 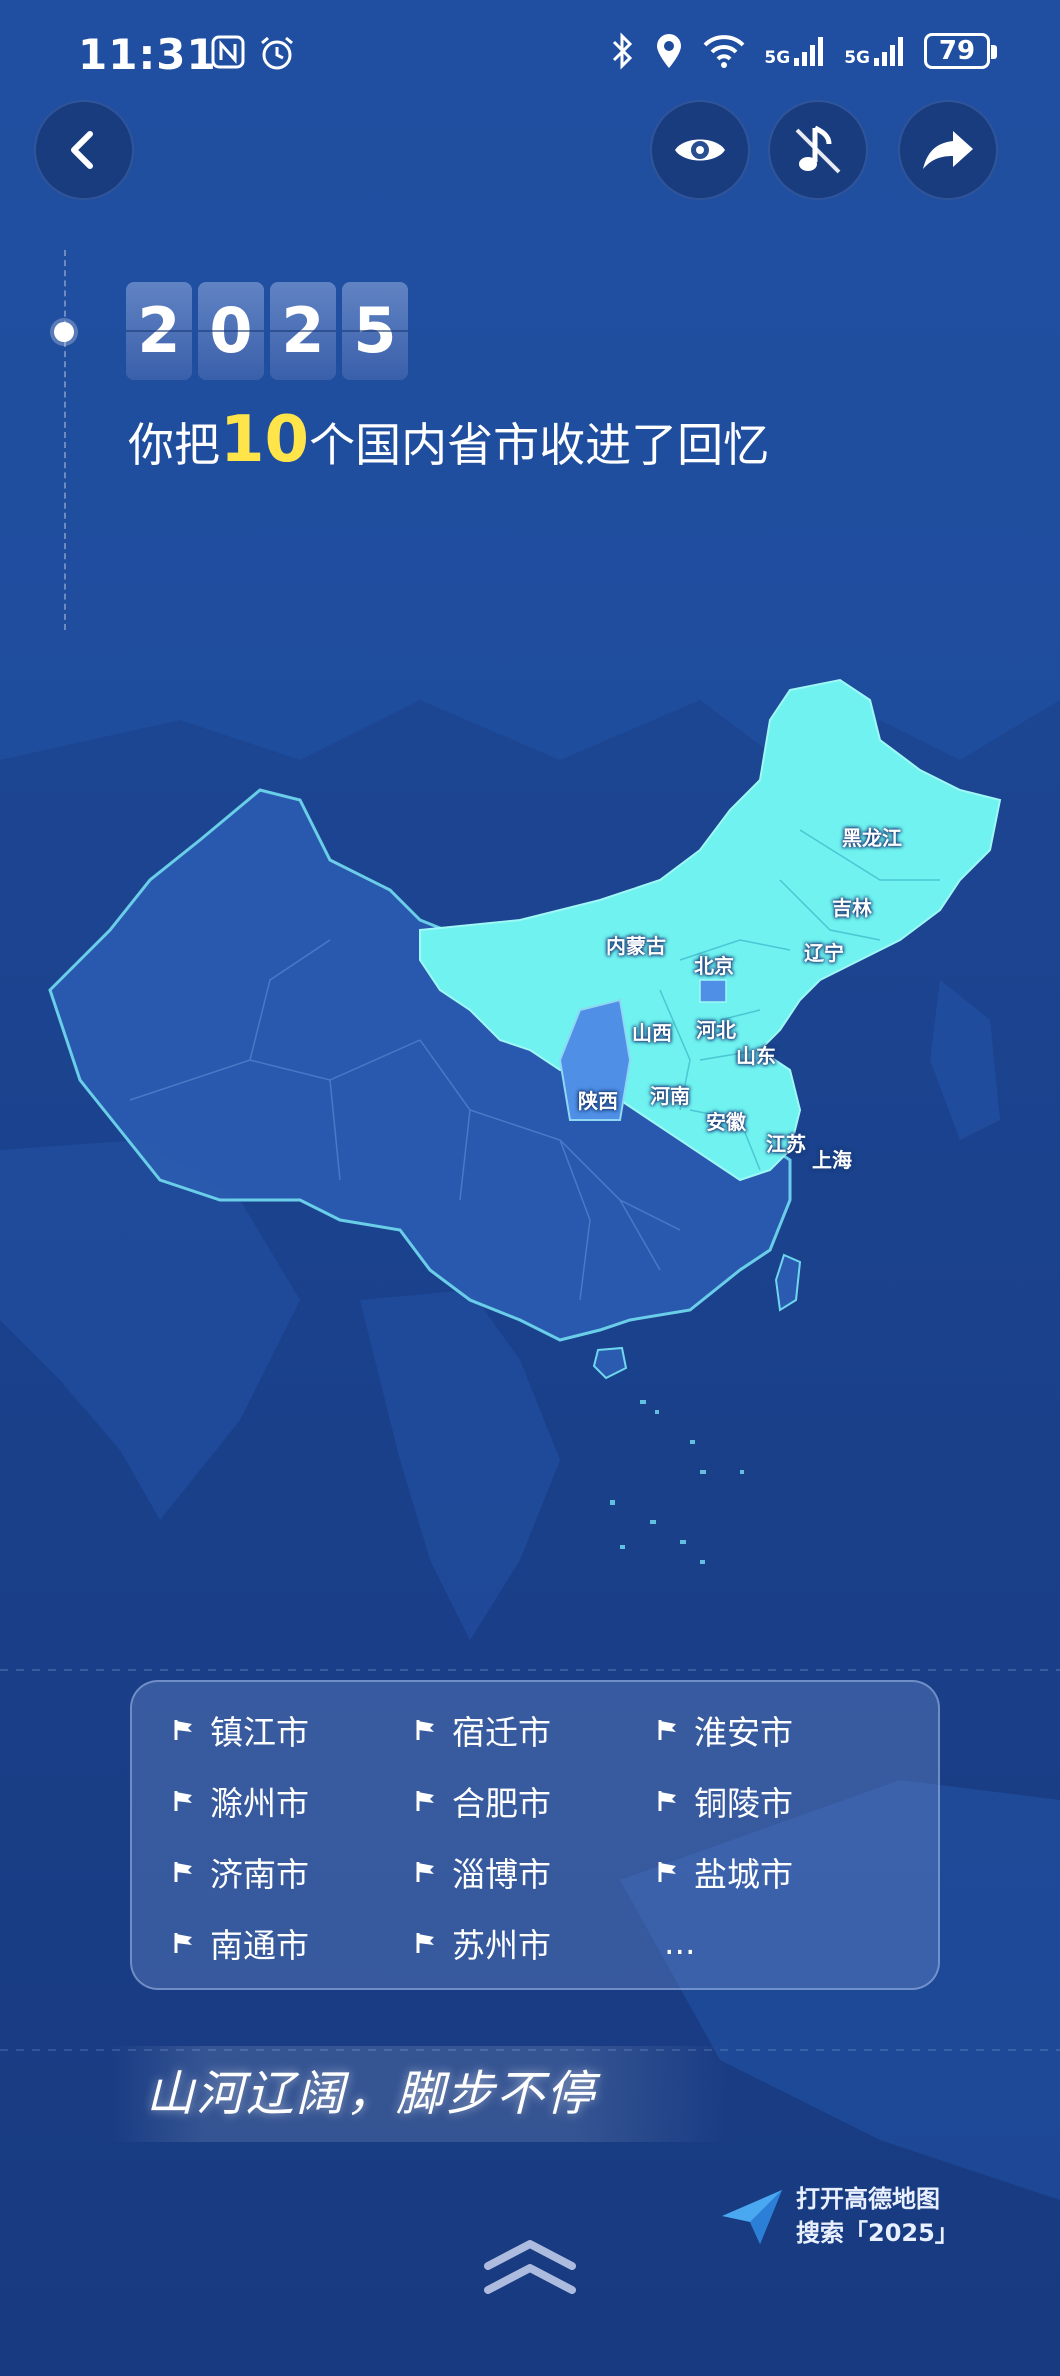 What do you see at coordinates (259, 1945) in the screenshot?
I see `city-name: 南通市` at bounding box center [259, 1945].